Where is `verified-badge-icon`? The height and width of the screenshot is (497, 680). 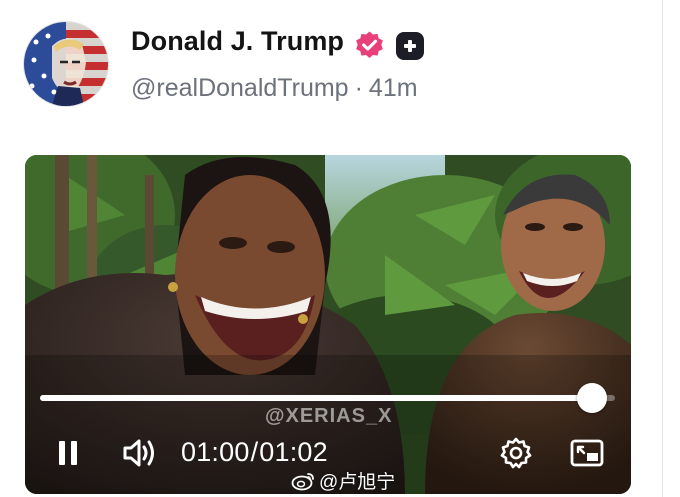
verified-badge-icon is located at coordinates (369, 44).